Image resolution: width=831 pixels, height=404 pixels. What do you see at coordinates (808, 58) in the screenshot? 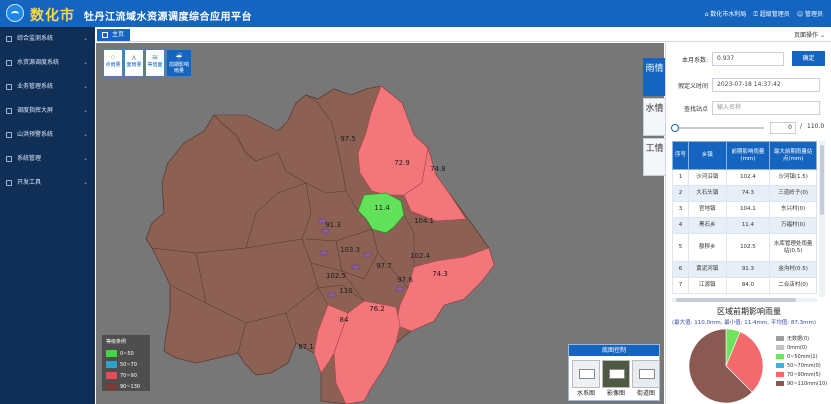
I see `confirm-button: 确定` at bounding box center [808, 58].